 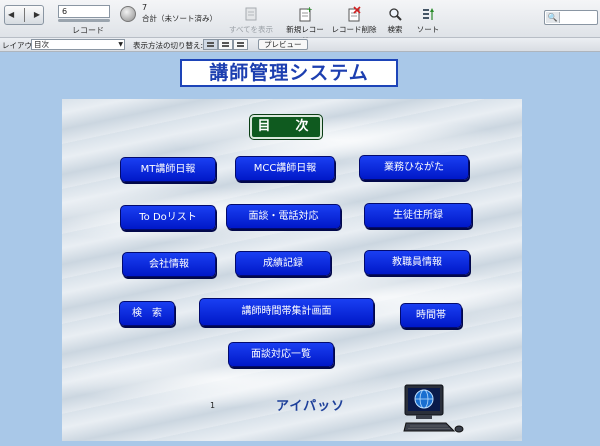 What do you see at coordinates (428, 29) in the screenshot?
I see `sort-label: ソート` at bounding box center [428, 29].